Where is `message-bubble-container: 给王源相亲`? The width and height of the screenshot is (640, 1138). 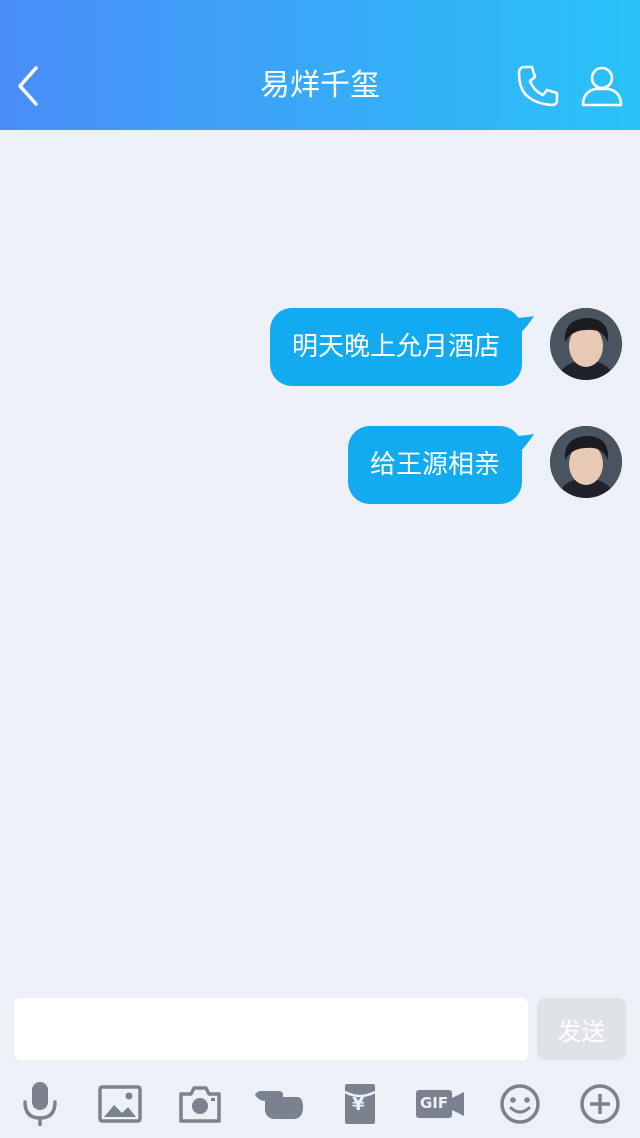
message-bubble-container: 给王源相亲 is located at coordinates (440, 465).